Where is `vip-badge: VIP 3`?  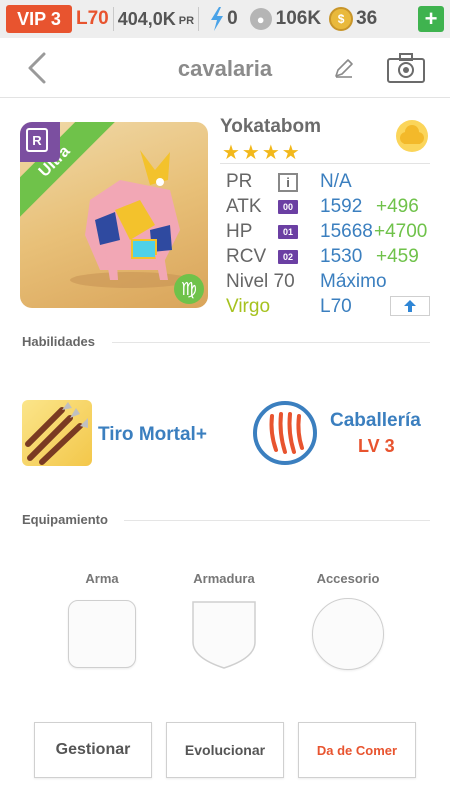 vip-badge: VIP 3 is located at coordinates (39, 19).